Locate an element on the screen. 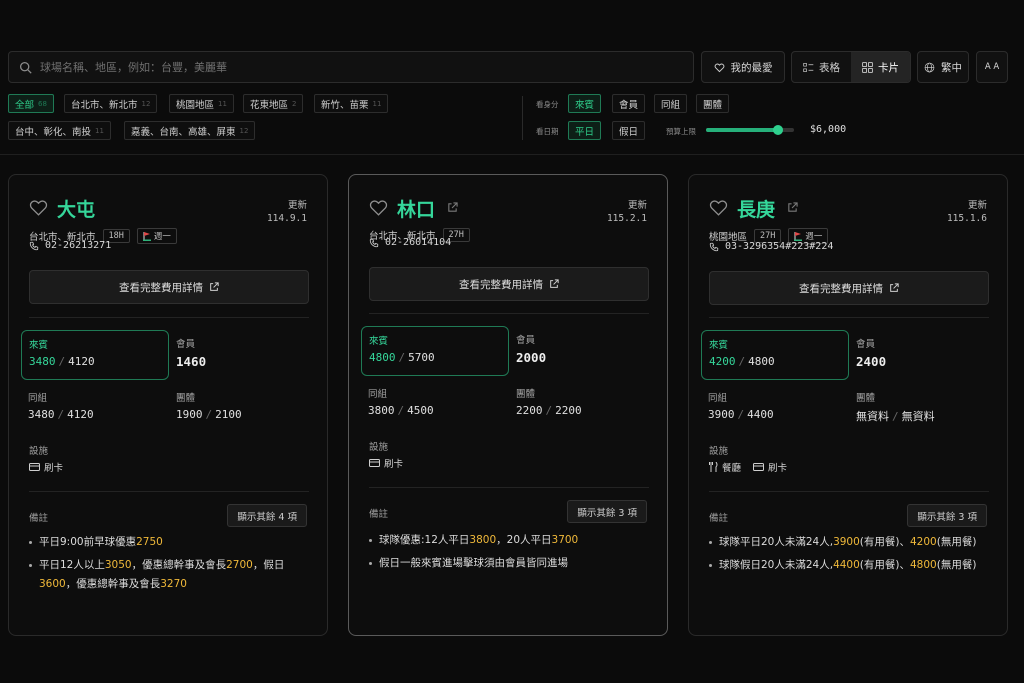  update-info: 更新 115.1.6 is located at coordinates (967, 212).